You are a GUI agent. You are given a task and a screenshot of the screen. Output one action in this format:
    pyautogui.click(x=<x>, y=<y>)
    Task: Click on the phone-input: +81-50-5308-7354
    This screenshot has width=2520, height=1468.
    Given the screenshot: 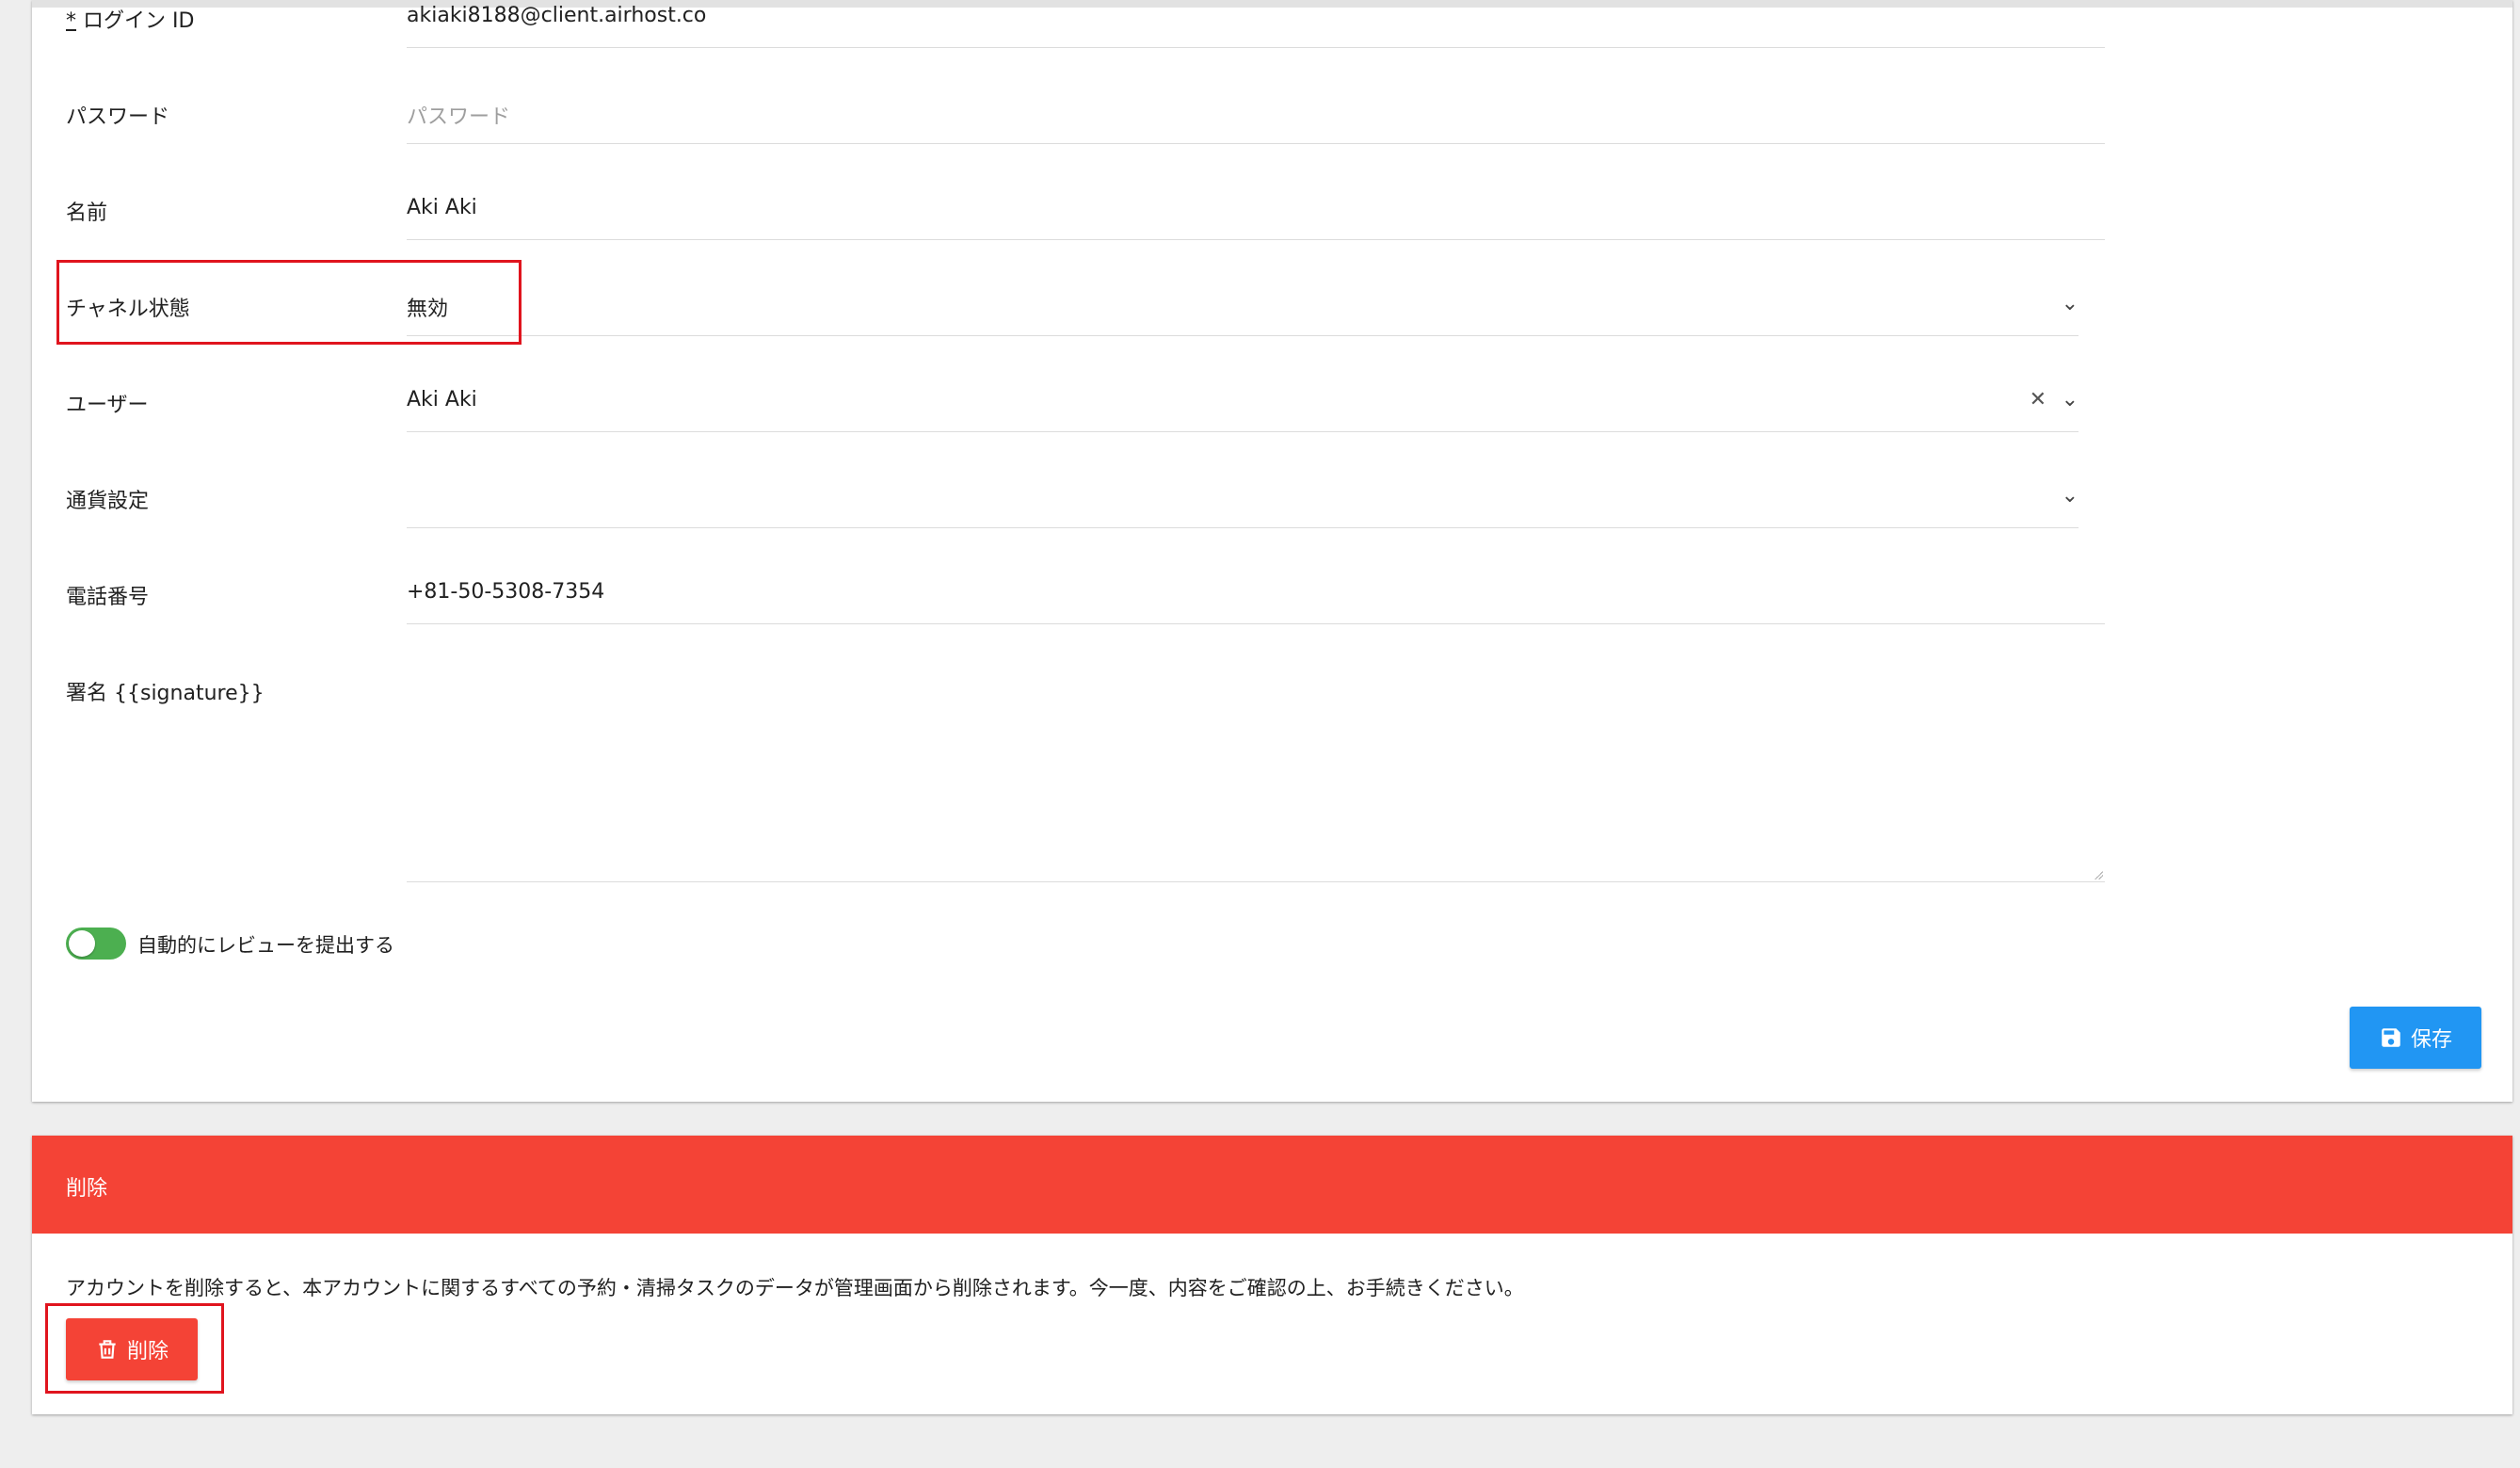 What is the action you would take?
    pyautogui.click(x=1256, y=595)
    